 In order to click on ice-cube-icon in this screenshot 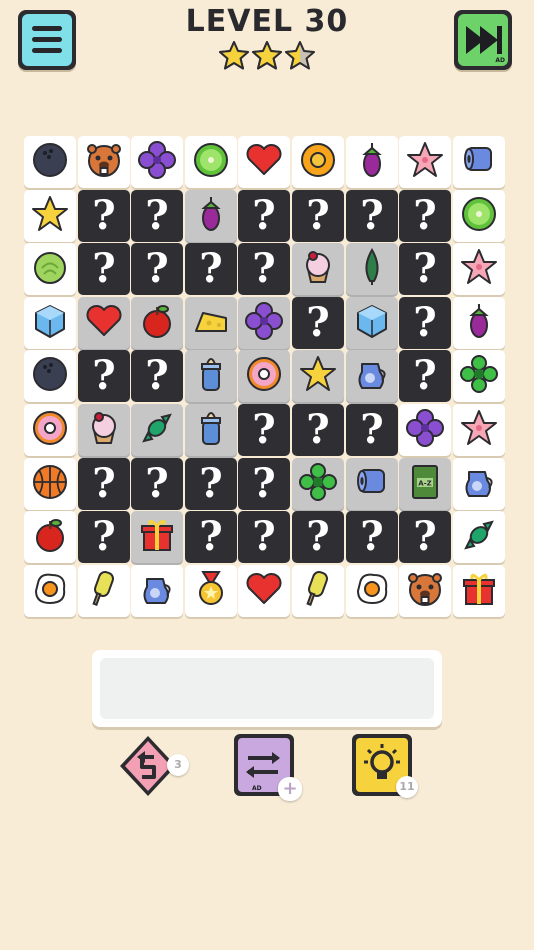, I will do `click(372, 323)`.